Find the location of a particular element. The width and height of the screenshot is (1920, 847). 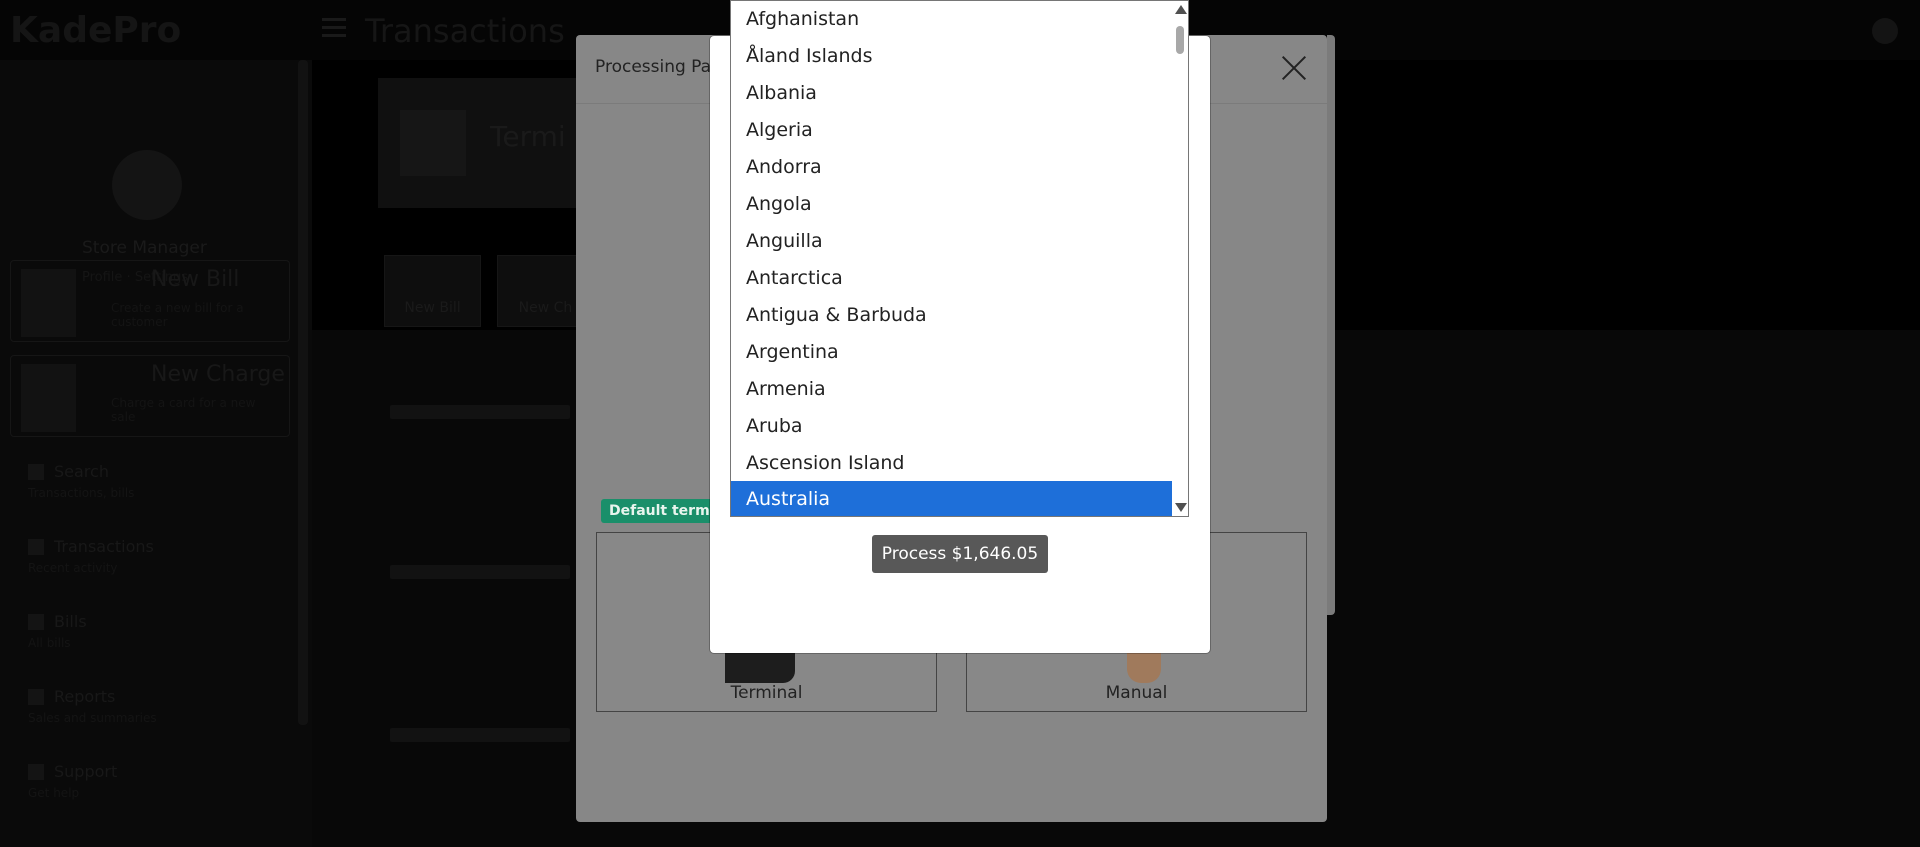

sidebar-item-sub: Get help is located at coordinates (54, 793).